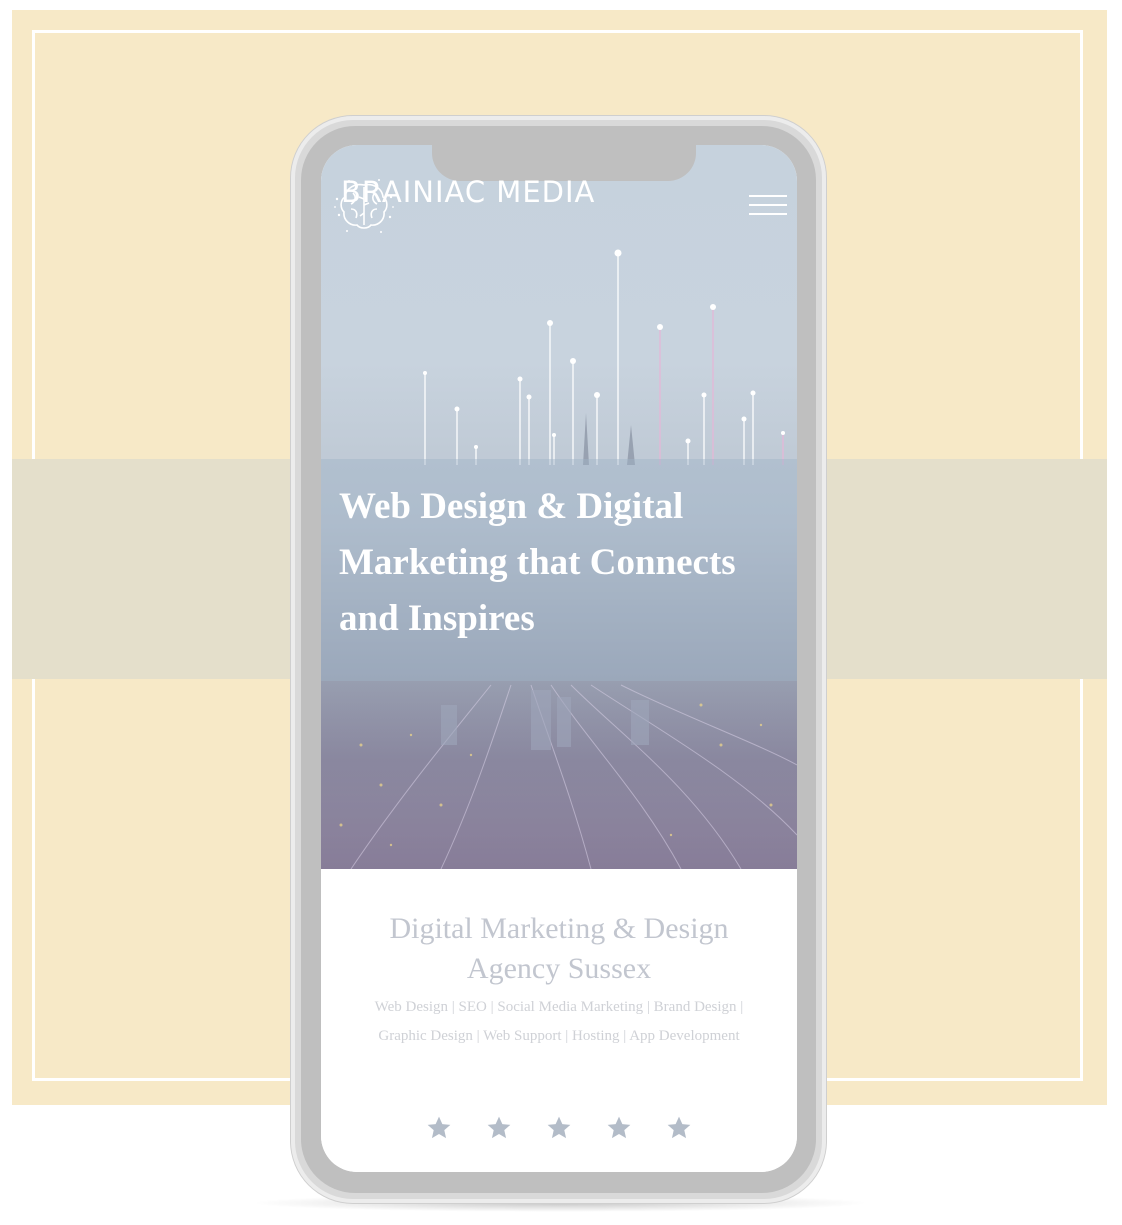  What do you see at coordinates (769, 205) in the screenshot?
I see `hamburger-menu-button` at bounding box center [769, 205].